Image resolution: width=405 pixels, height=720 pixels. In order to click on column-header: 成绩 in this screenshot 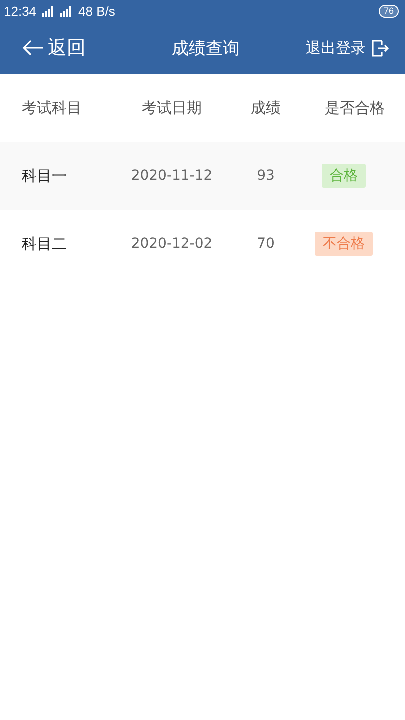, I will do `click(266, 108)`.